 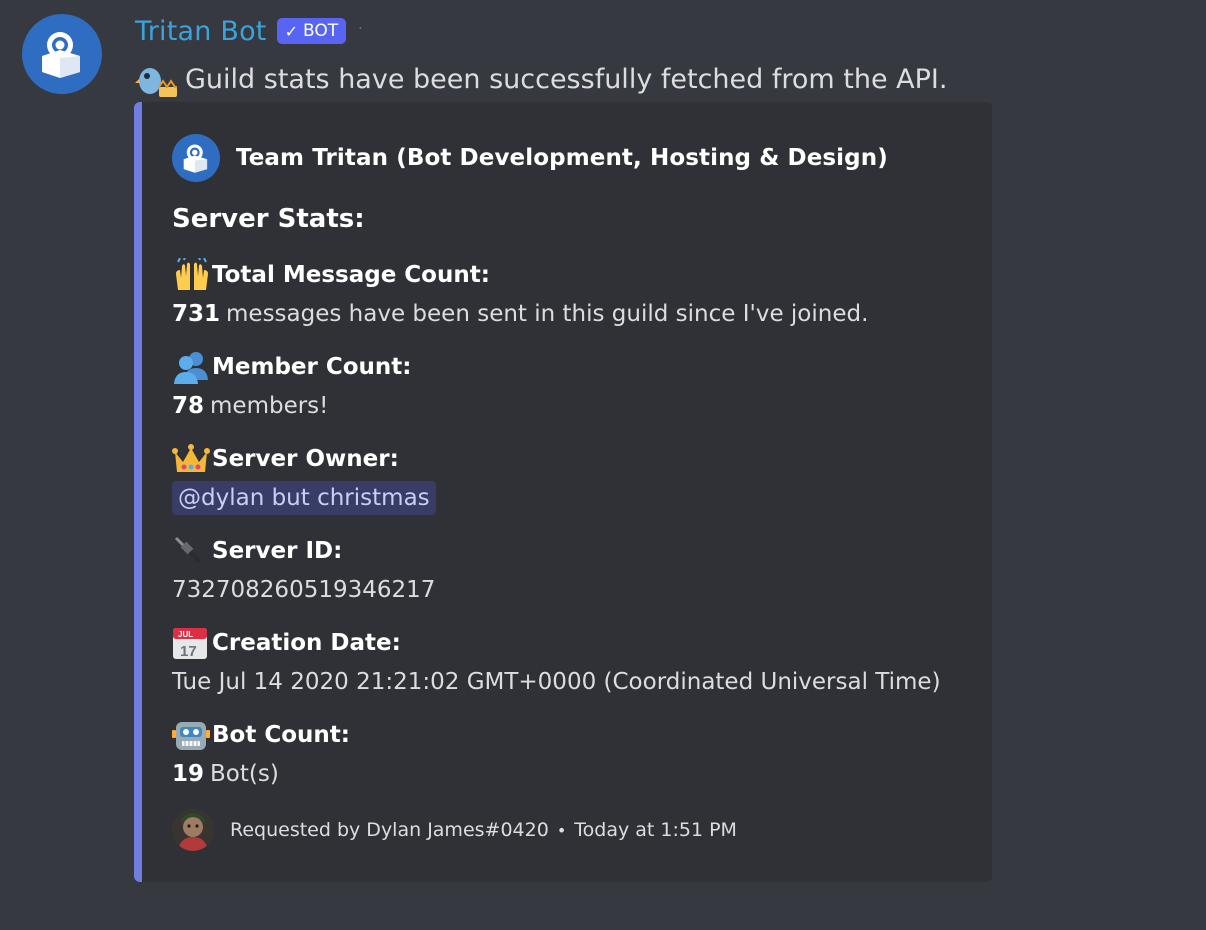 I want to click on message-count: 731, so click(x=196, y=314).